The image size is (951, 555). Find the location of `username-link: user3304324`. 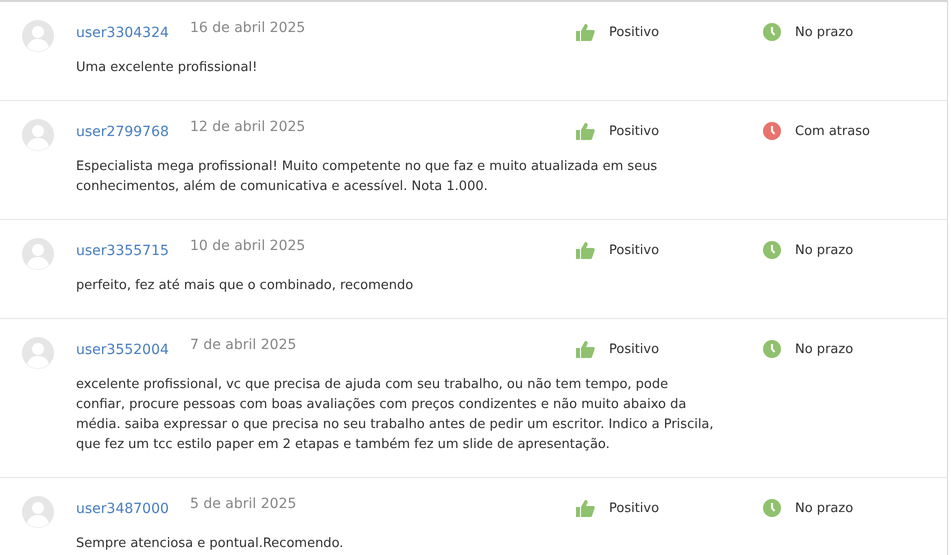

username-link: user3304324 is located at coordinates (133, 33).